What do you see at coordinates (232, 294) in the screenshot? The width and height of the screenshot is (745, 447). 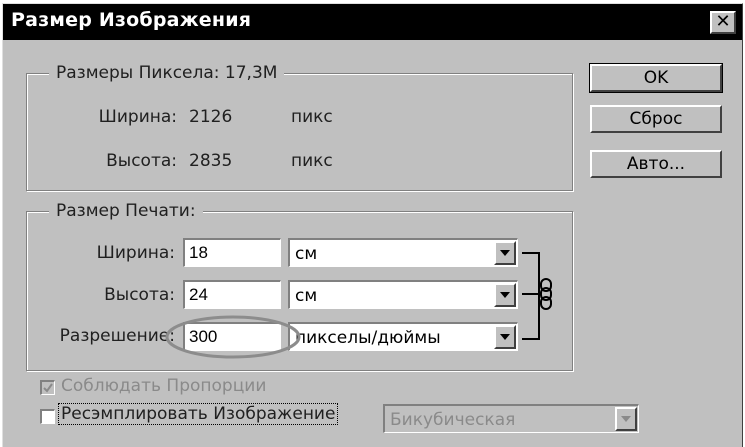 I see `print-height-input` at bounding box center [232, 294].